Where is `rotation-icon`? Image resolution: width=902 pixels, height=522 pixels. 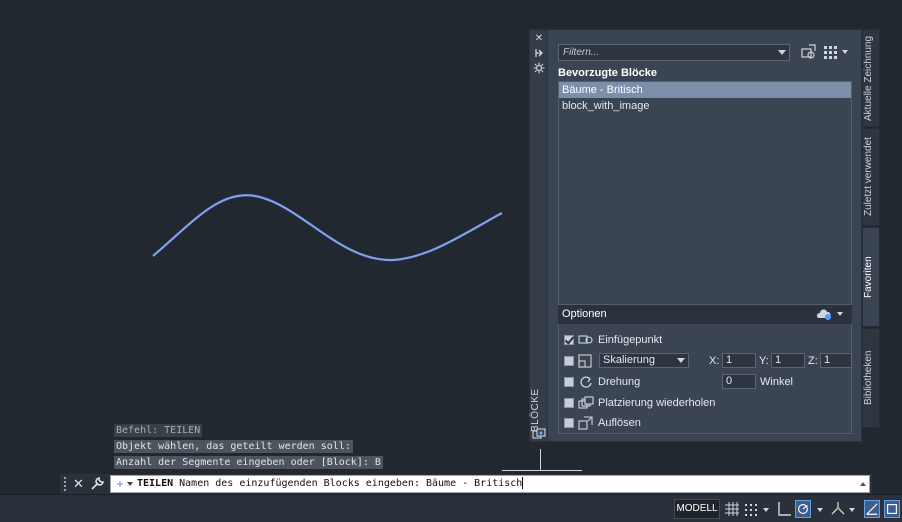
rotation-icon is located at coordinates (586, 382).